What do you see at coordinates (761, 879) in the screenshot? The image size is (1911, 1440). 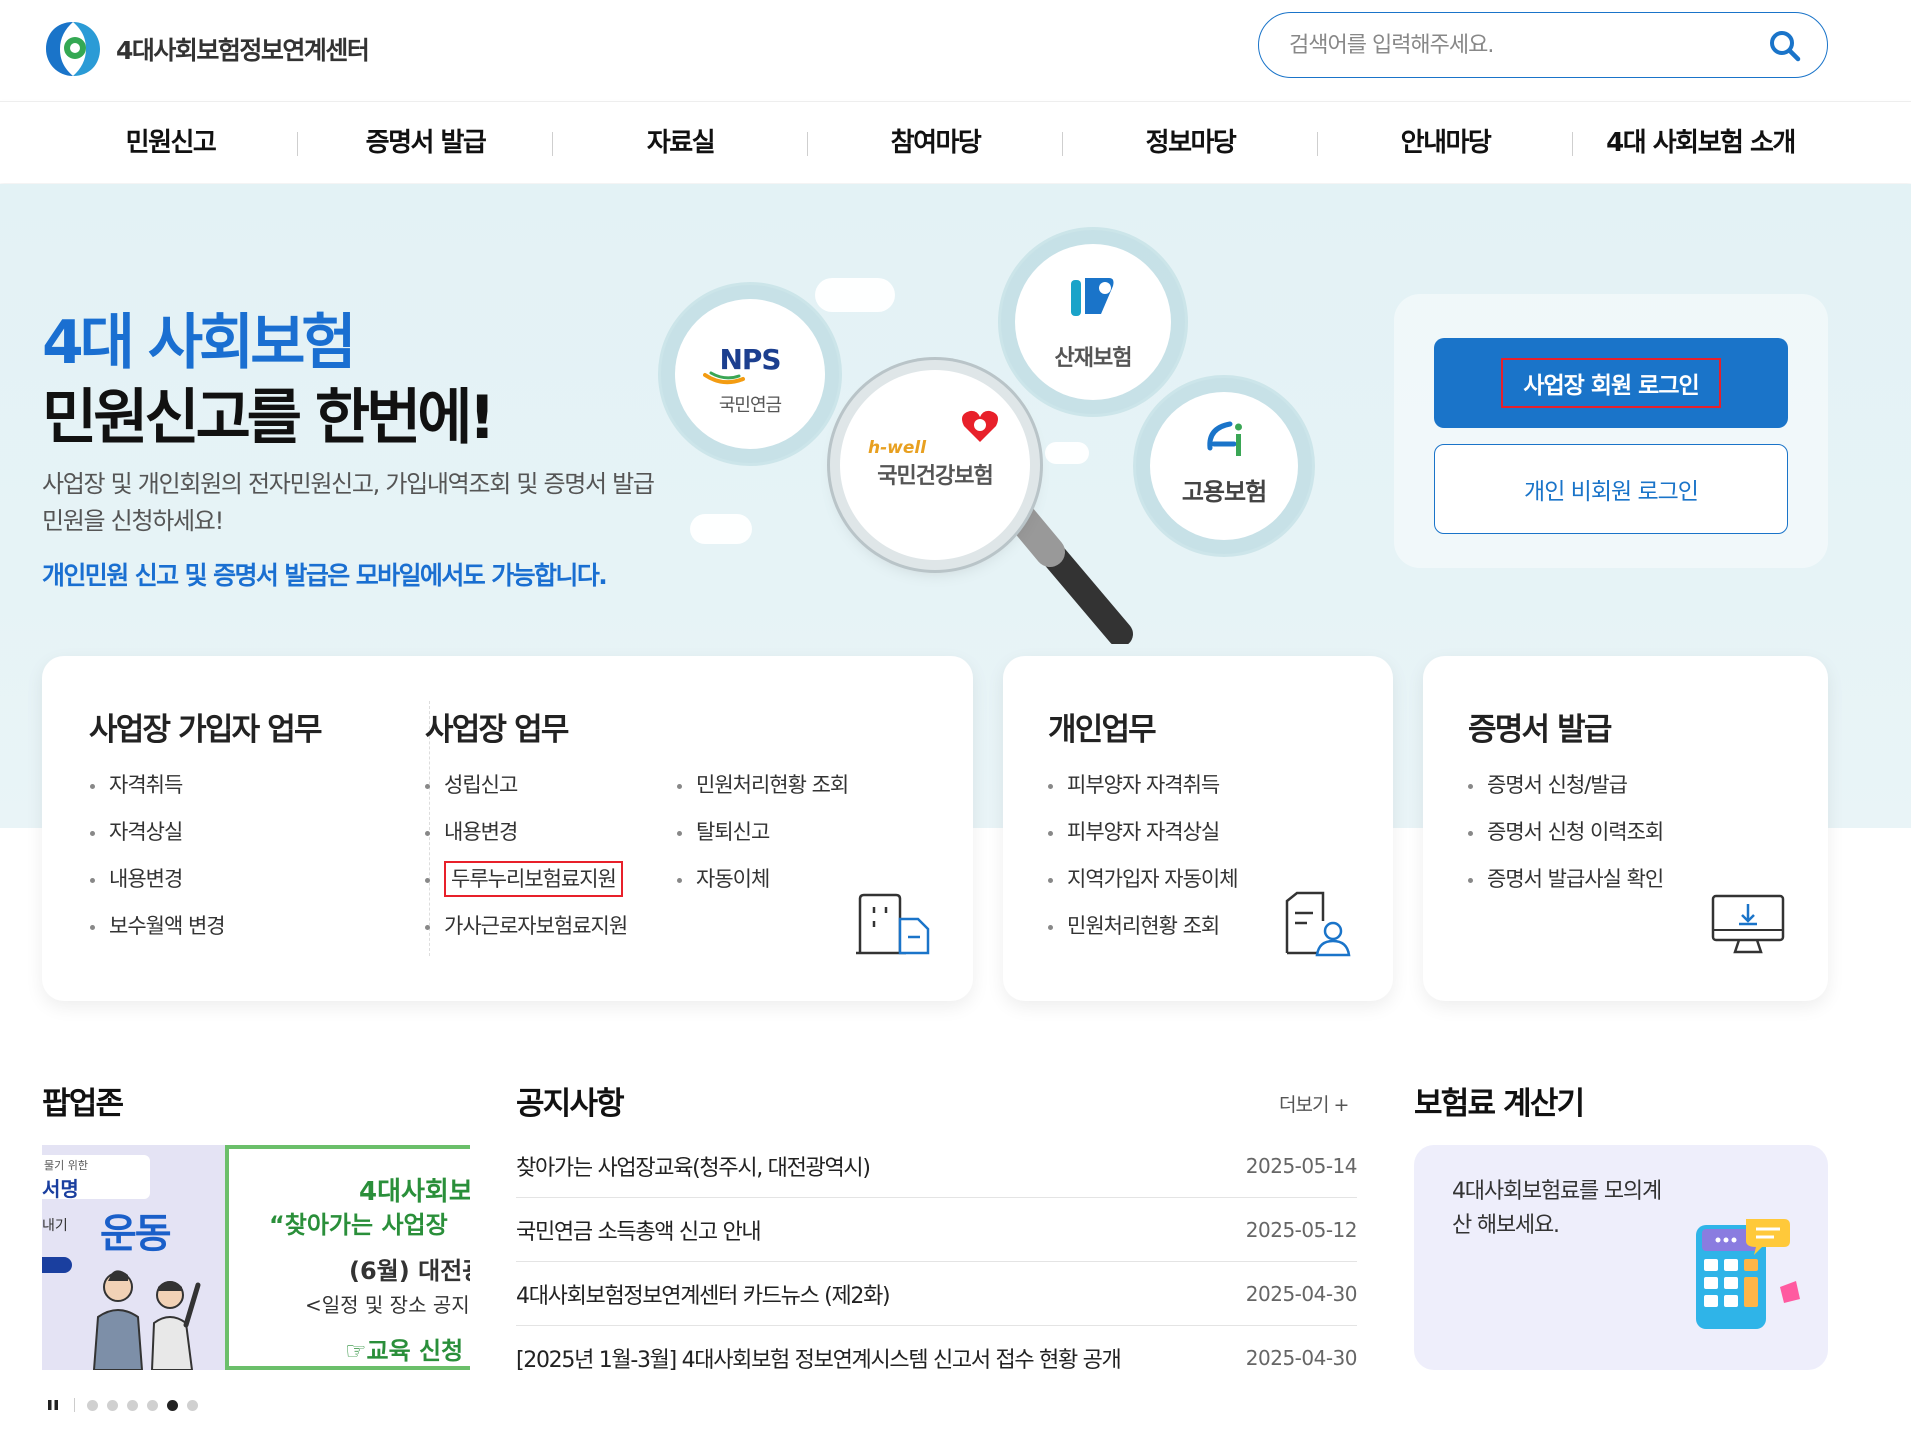 I see `list-item-auto-transfer: 자동이체` at bounding box center [761, 879].